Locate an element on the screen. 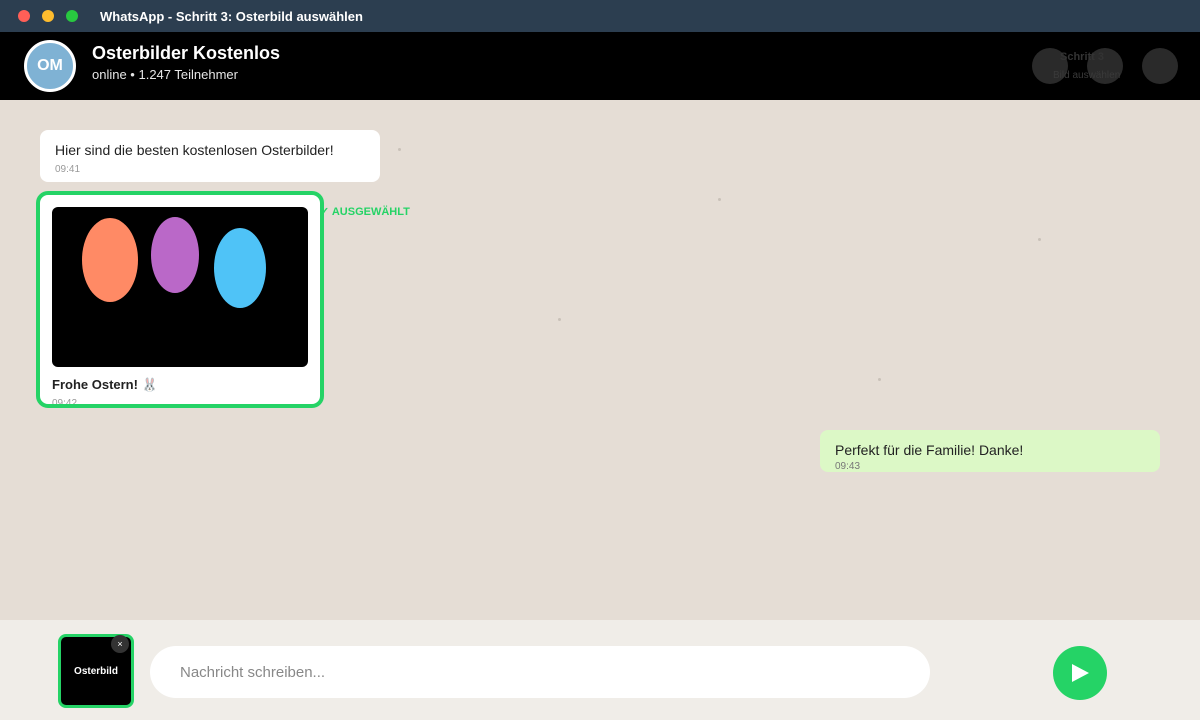  maximize-window-button is located at coordinates (72, 16).